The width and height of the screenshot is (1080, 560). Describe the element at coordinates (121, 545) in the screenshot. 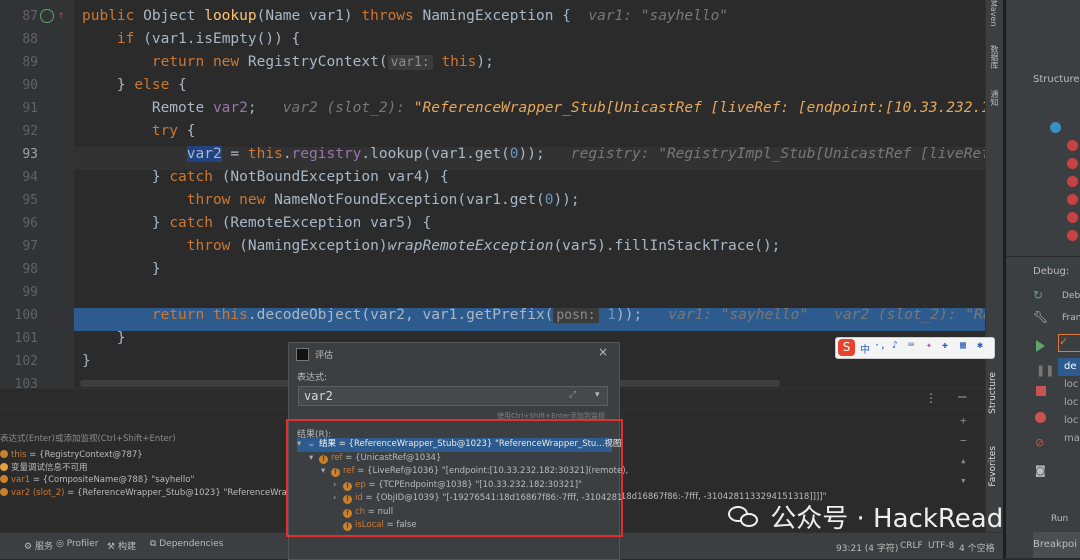

I see `build-tab: ⚒︎ 构建` at that location.